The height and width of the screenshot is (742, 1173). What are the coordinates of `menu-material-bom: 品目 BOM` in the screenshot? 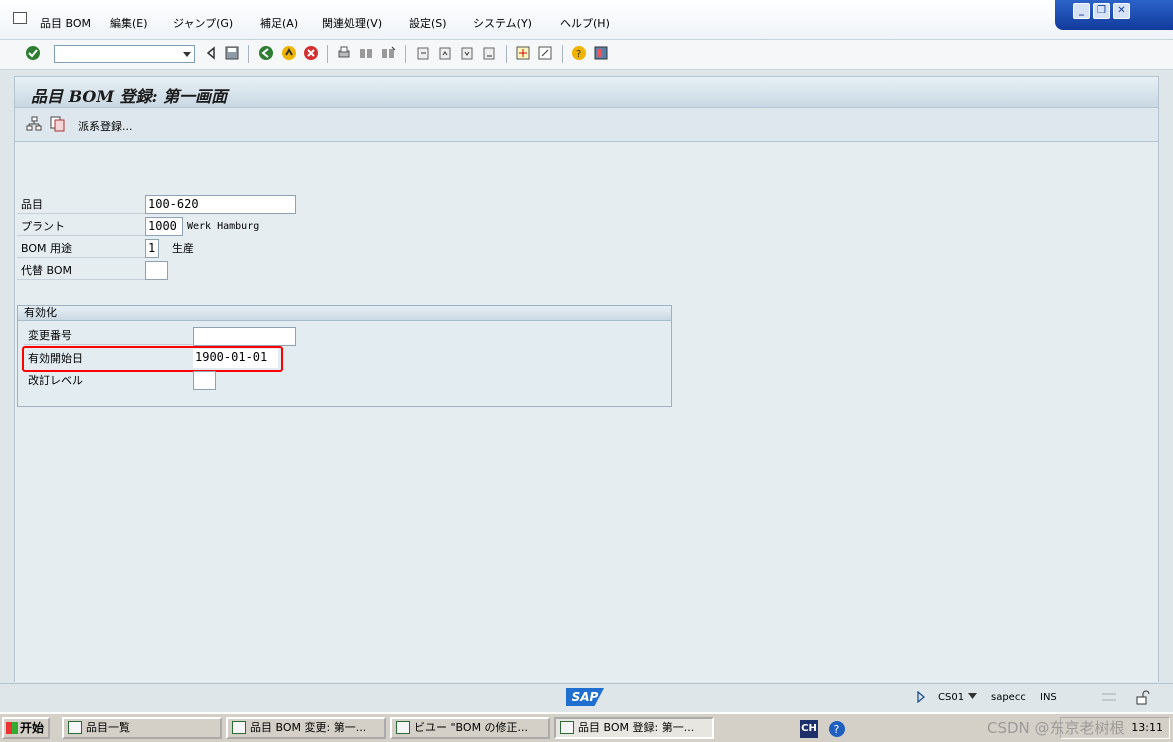 It's located at (65, 23).